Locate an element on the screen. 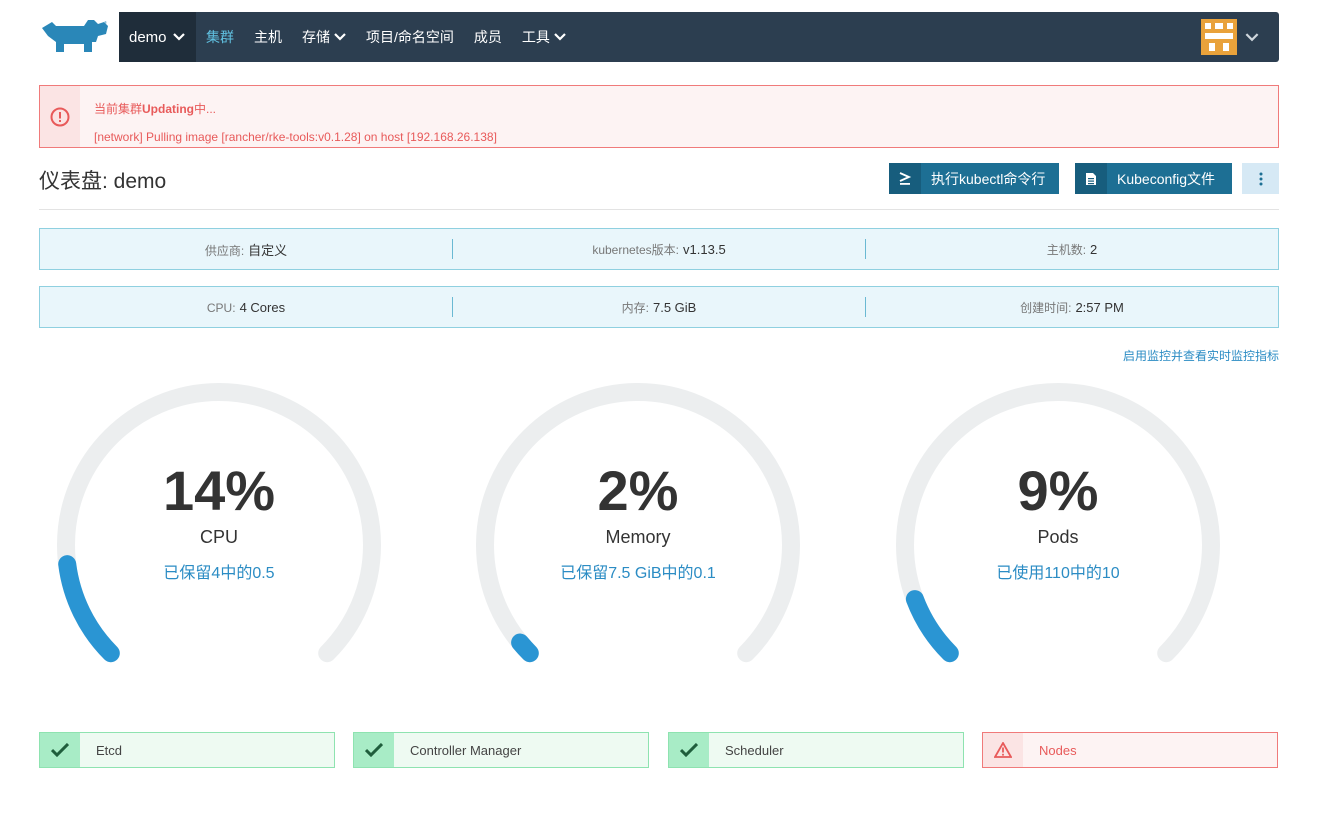 The width and height of the screenshot is (1322, 816). avatar-pattern-icon is located at coordinates (1219, 37).